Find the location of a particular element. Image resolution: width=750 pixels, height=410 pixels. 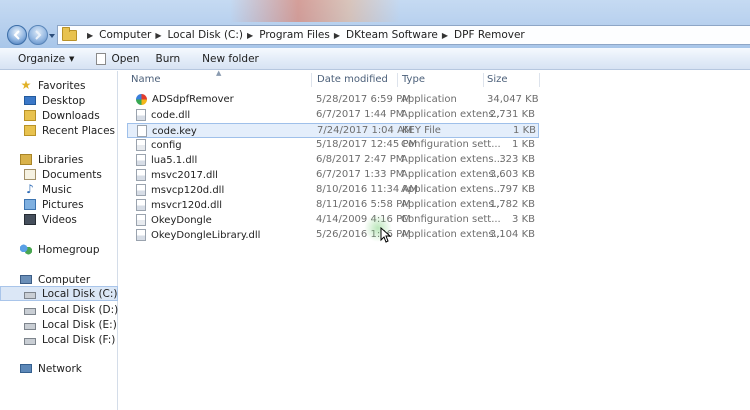

nav-local-disk-f: Local Disk (F:) is located at coordinates (59, 339).